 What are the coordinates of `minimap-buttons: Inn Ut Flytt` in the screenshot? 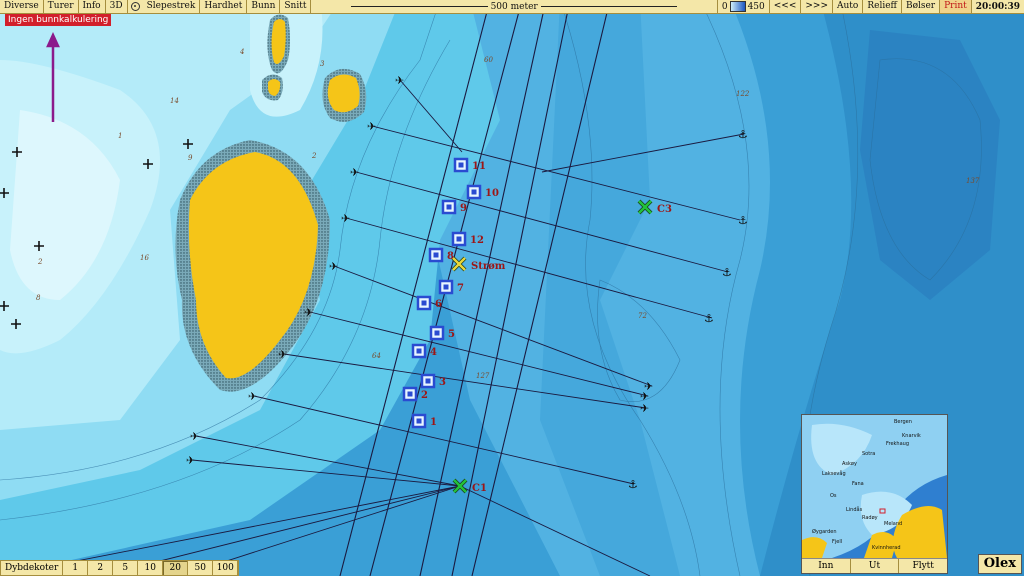 It's located at (874, 565).